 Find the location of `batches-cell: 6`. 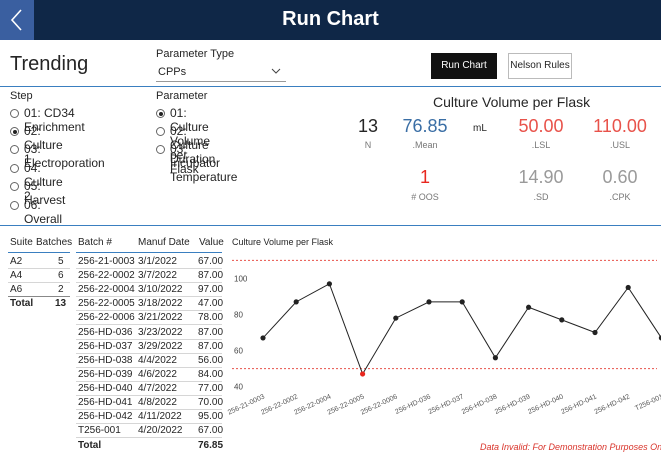

batches-cell: 6 is located at coordinates (61, 275).